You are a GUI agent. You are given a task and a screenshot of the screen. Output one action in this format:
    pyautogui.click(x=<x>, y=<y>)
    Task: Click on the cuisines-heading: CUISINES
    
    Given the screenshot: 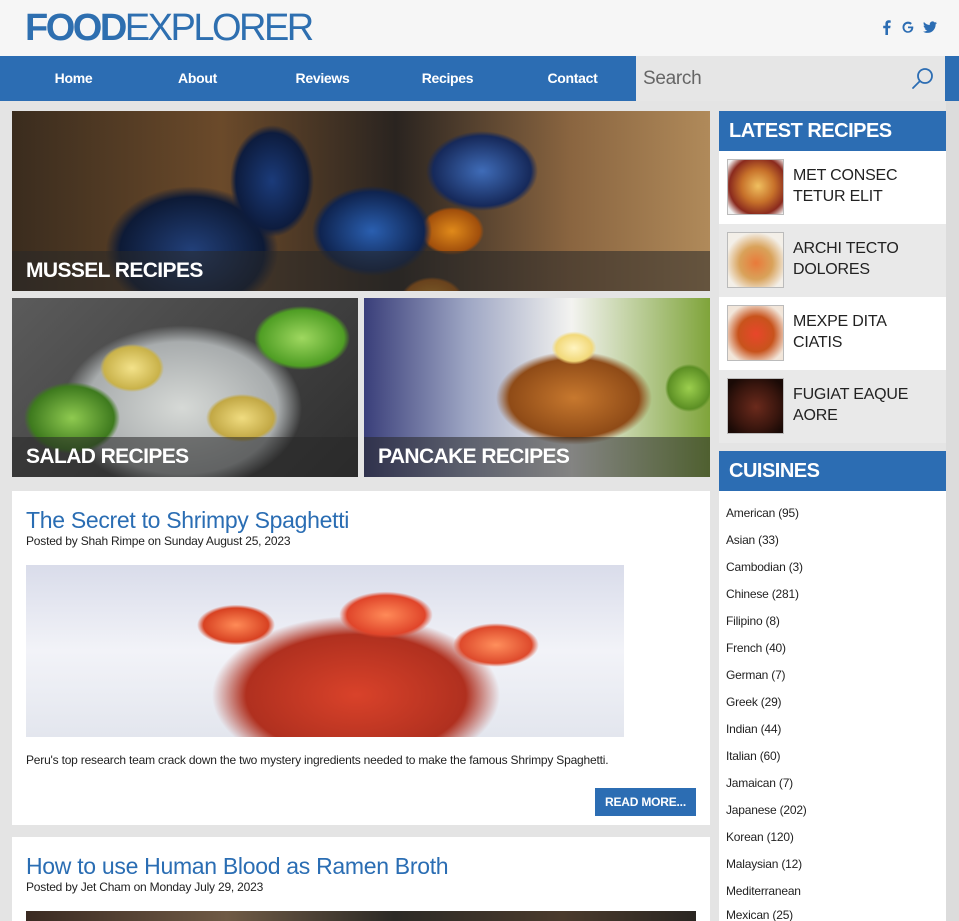 What is the action you would take?
    pyautogui.click(x=832, y=471)
    